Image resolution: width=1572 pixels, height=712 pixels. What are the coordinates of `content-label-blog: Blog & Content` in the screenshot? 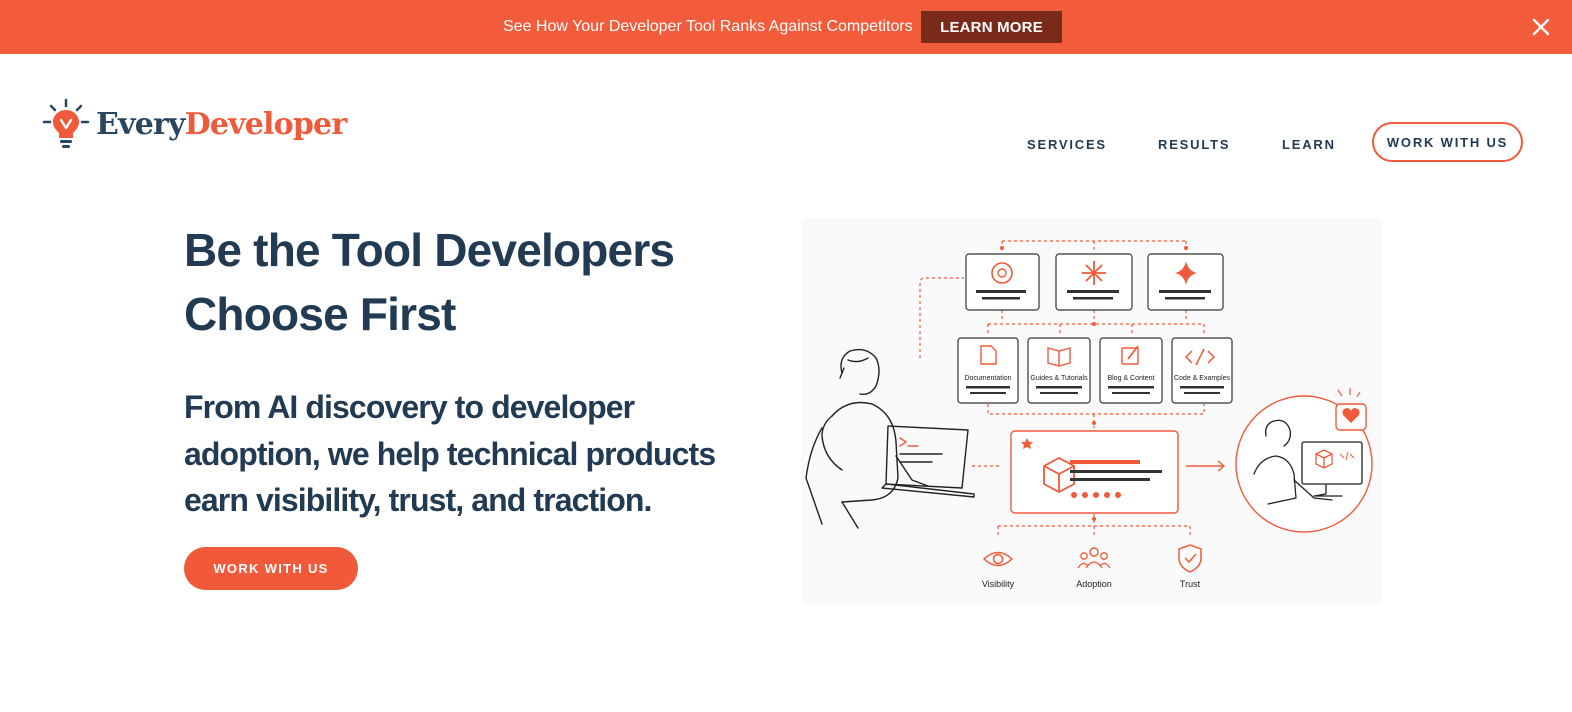 It's located at (1130, 378).